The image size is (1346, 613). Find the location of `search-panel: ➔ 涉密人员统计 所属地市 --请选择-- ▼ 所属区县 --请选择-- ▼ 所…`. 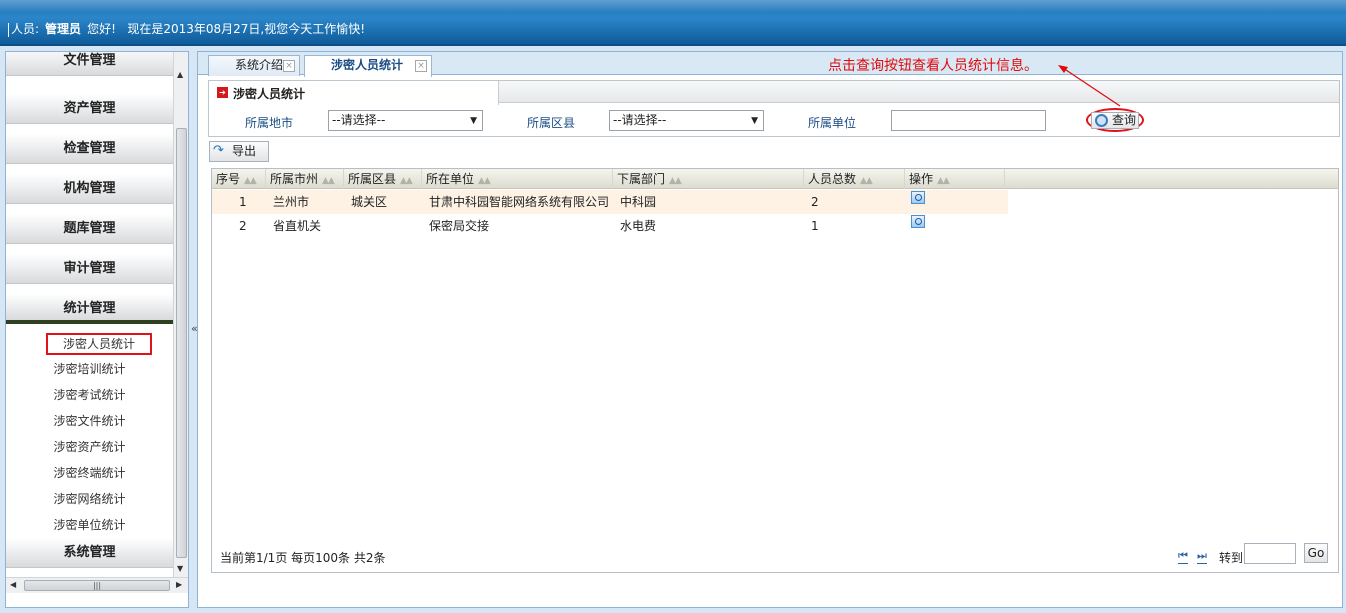

search-panel: ➔ 涉密人员统计 所属地市 --请选择-- ▼ 所属区县 --请选择-- ▼ 所… is located at coordinates (774, 108).